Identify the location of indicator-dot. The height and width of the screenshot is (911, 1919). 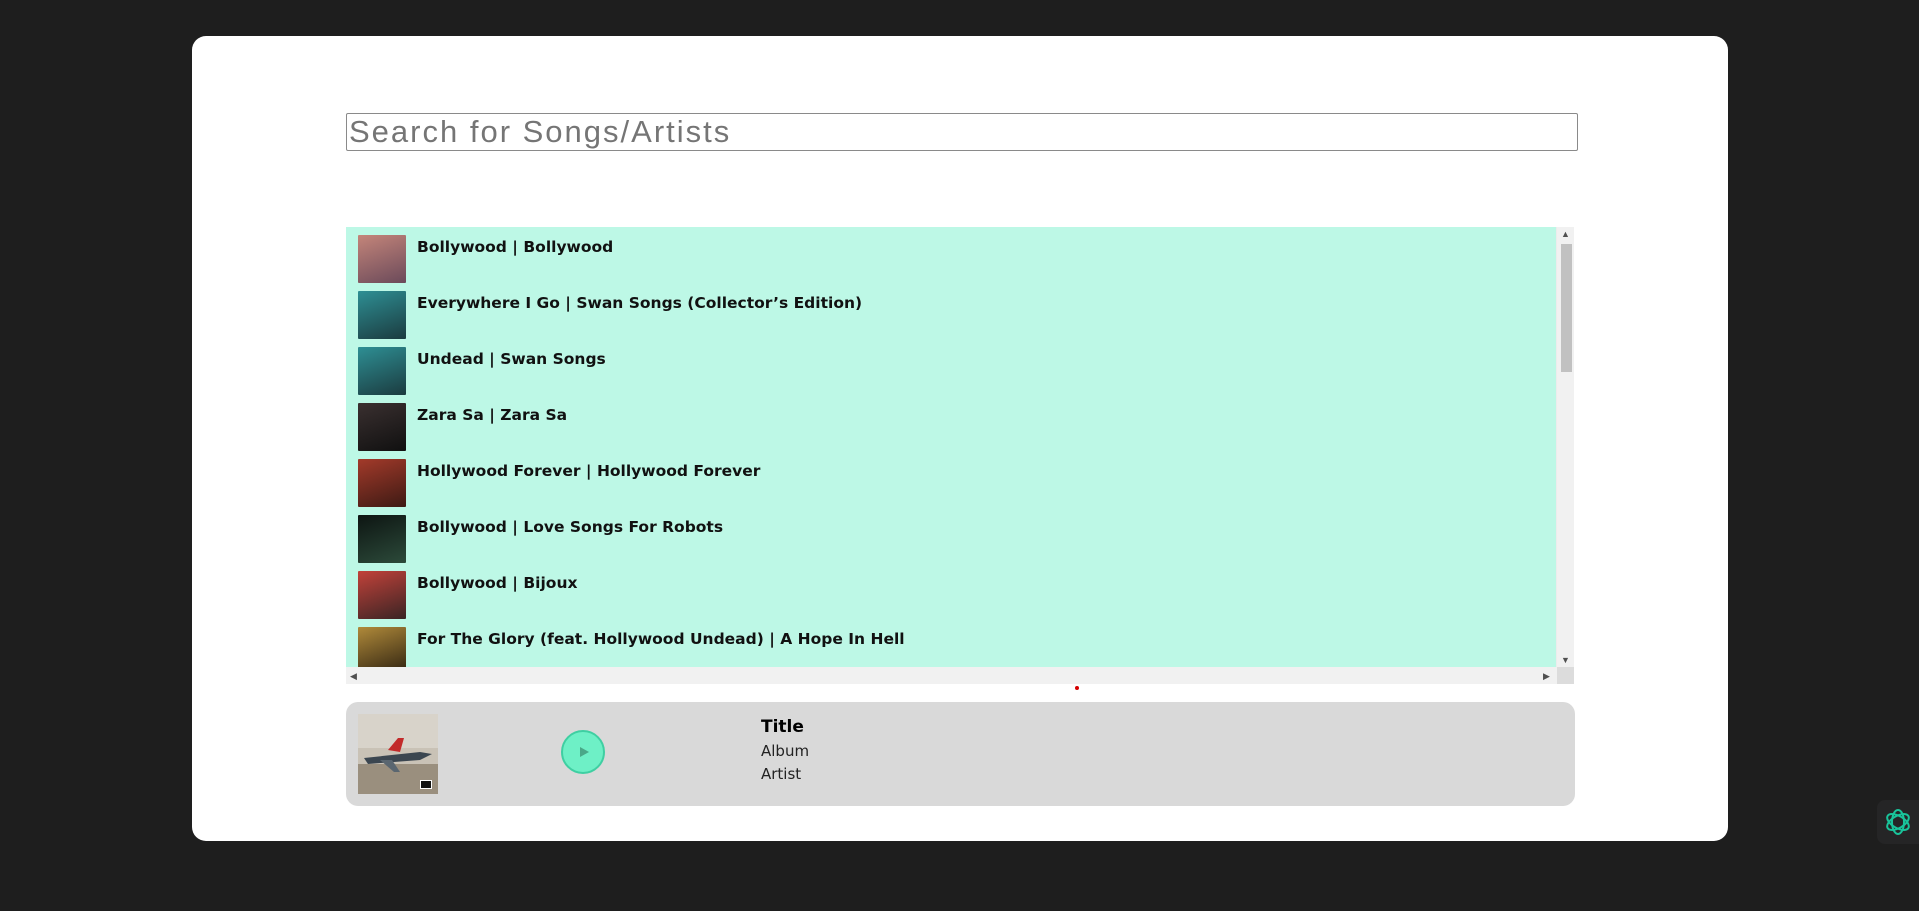
(1077, 688).